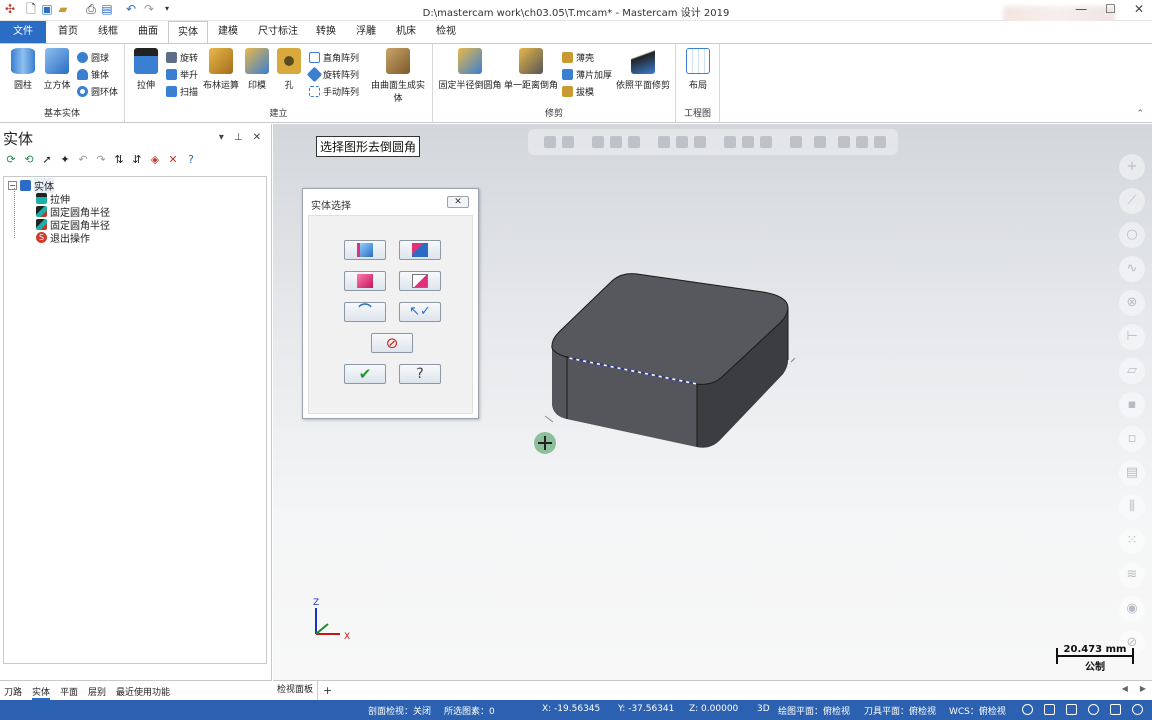 This screenshot has height=720, width=1152. Describe the element at coordinates (1132, 439) in the screenshot. I see `mask-mesh-icon: ▫` at that location.